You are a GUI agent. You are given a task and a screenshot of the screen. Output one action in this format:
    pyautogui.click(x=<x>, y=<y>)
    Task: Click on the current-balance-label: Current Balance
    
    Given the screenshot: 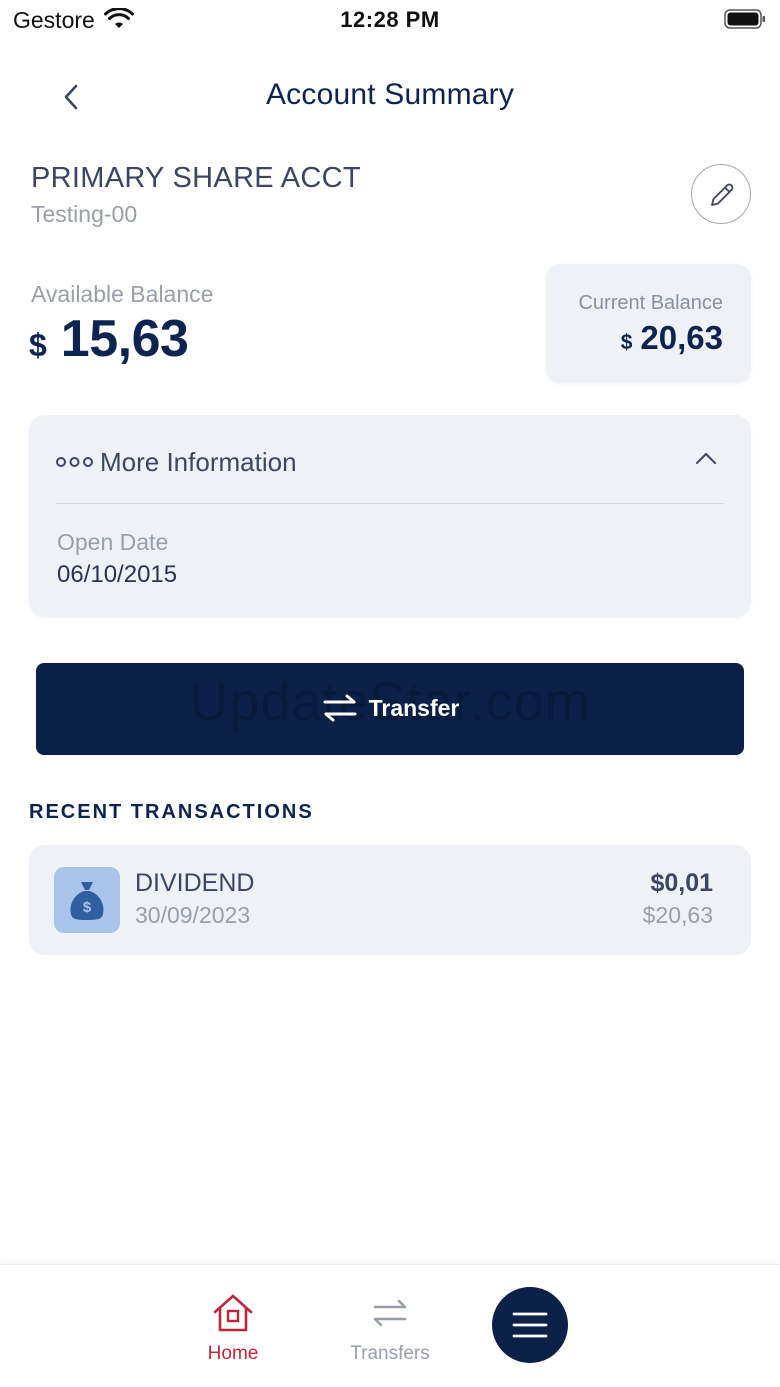 What is the action you would take?
    pyautogui.click(x=650, y=303)
    